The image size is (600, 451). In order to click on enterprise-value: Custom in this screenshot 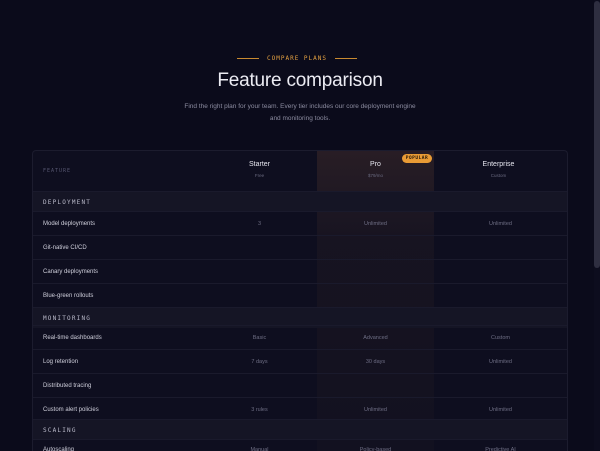, I will do `click(500, 338)`.